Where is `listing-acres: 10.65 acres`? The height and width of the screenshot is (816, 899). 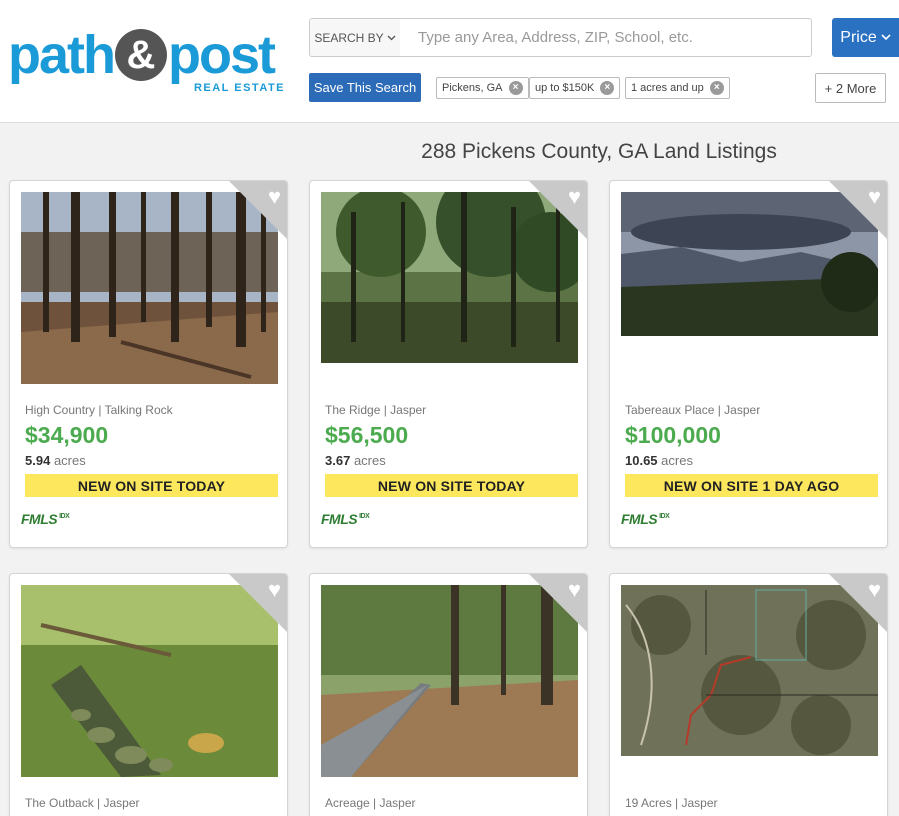
listing-acres: 10.65 acres is located at coordinates (659, 460).